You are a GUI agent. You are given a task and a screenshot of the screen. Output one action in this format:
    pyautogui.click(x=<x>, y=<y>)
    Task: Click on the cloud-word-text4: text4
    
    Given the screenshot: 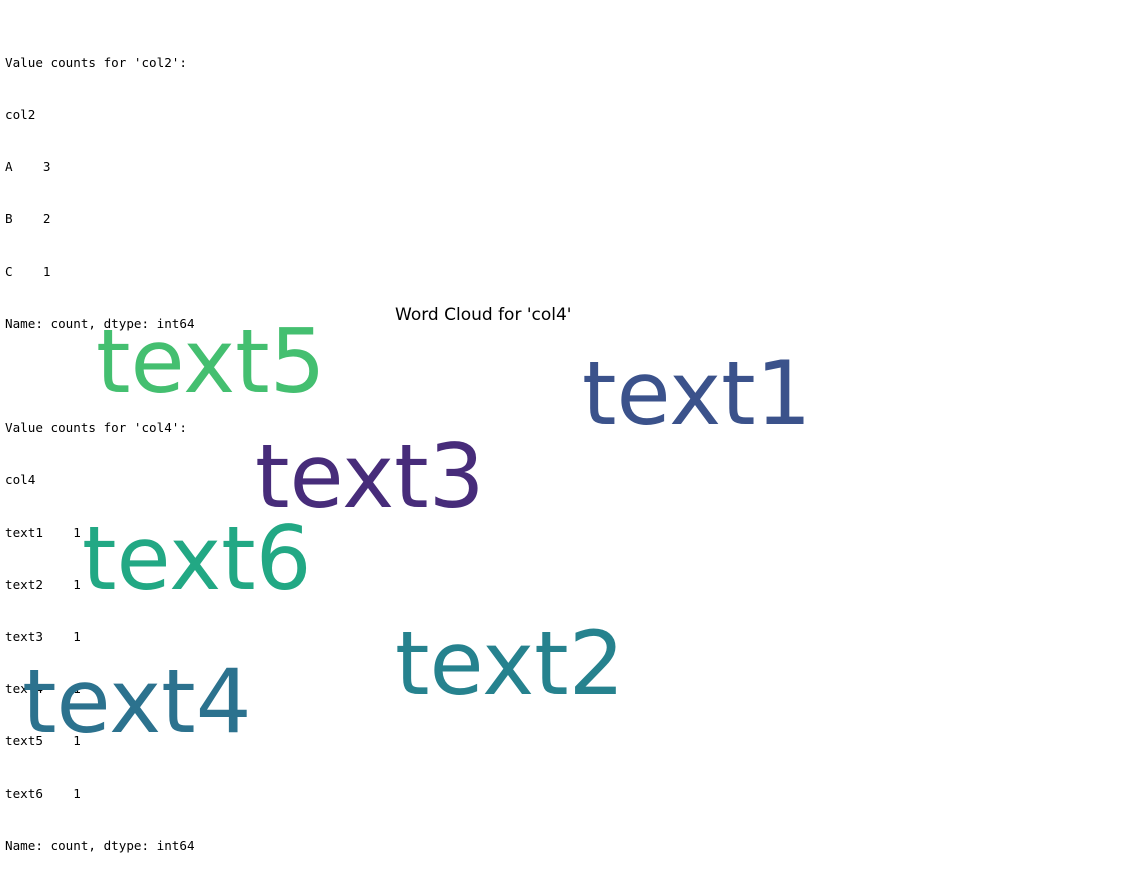 What is the action you would take?
    pyautogui.click(x=137, y=701)
    